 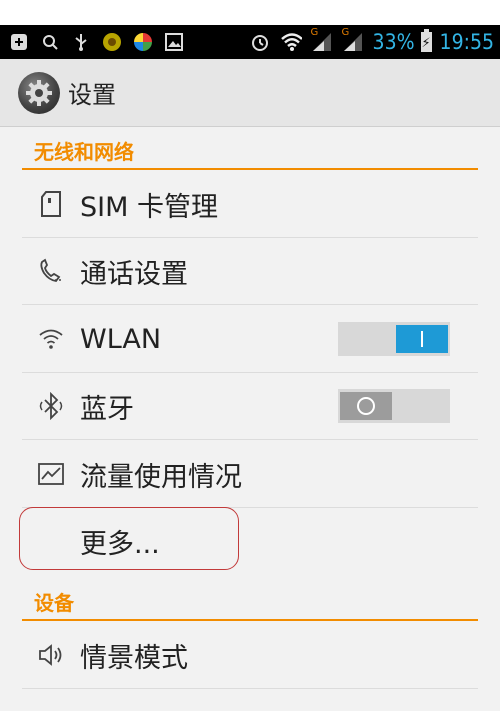 What do you see at coordinates (250, 339) in the screenshot?
I see `settings-item-wlan: WLAN` at bounding box center [250, 339].